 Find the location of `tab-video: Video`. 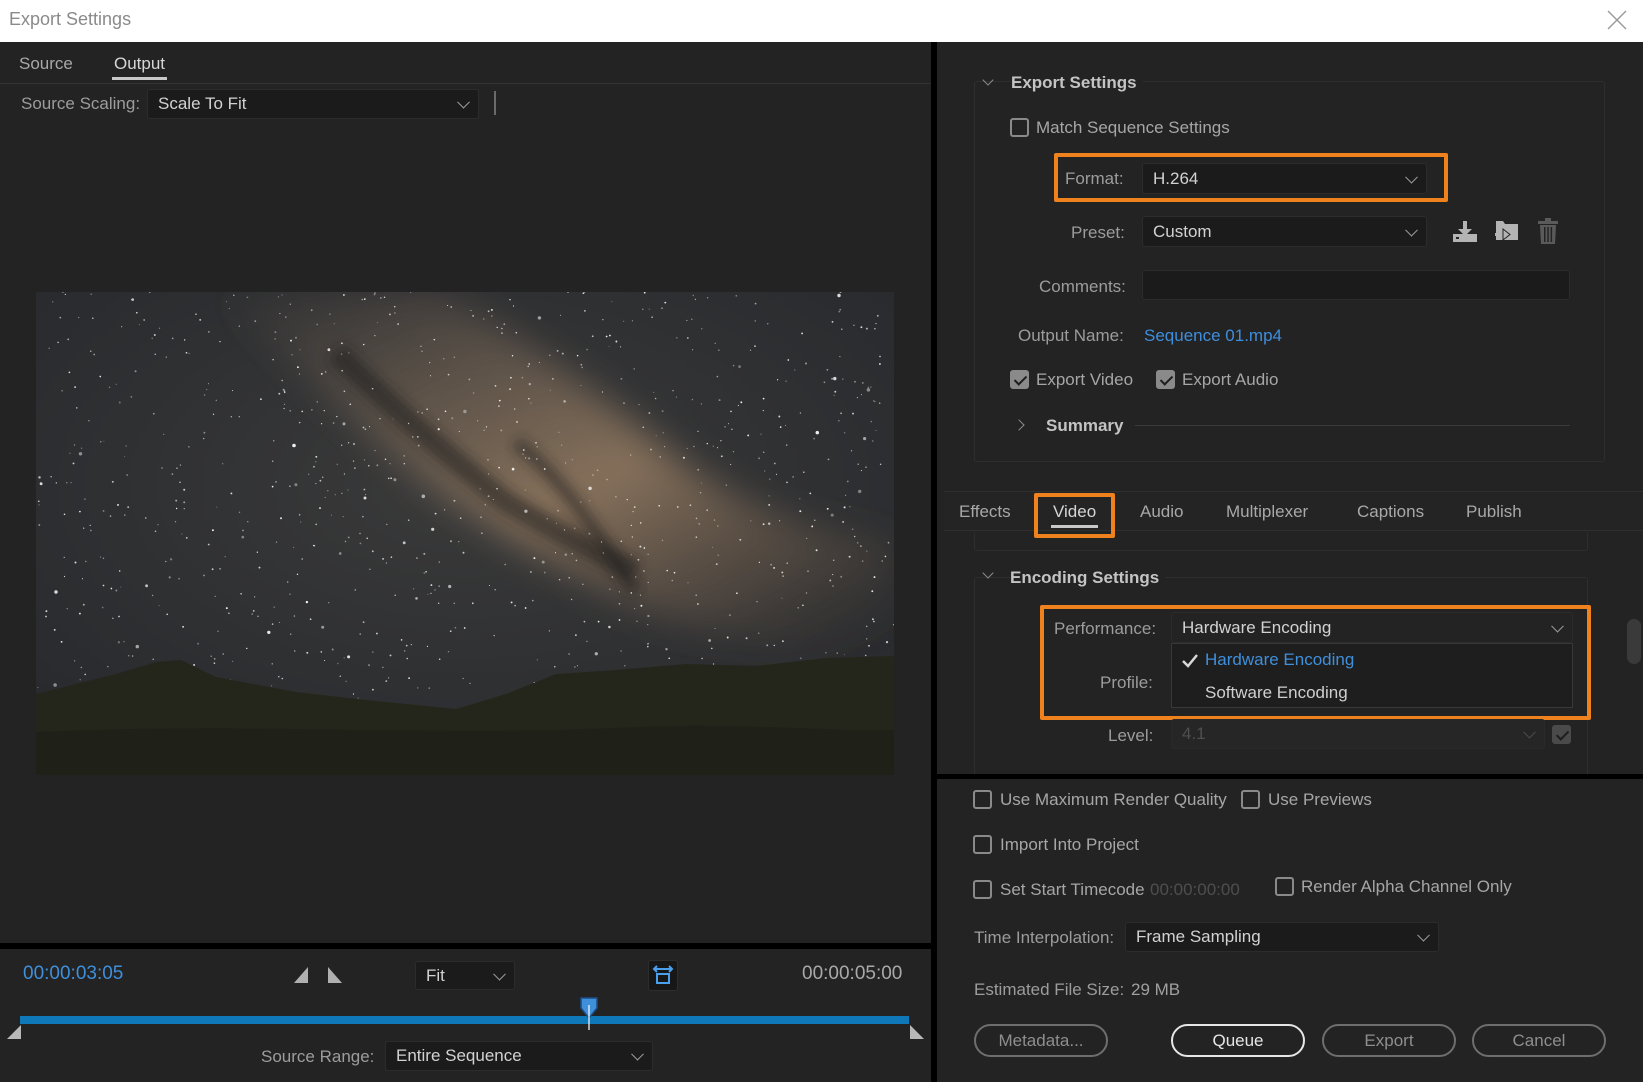

tab-video: Video is located at coordinates (1074, 515).